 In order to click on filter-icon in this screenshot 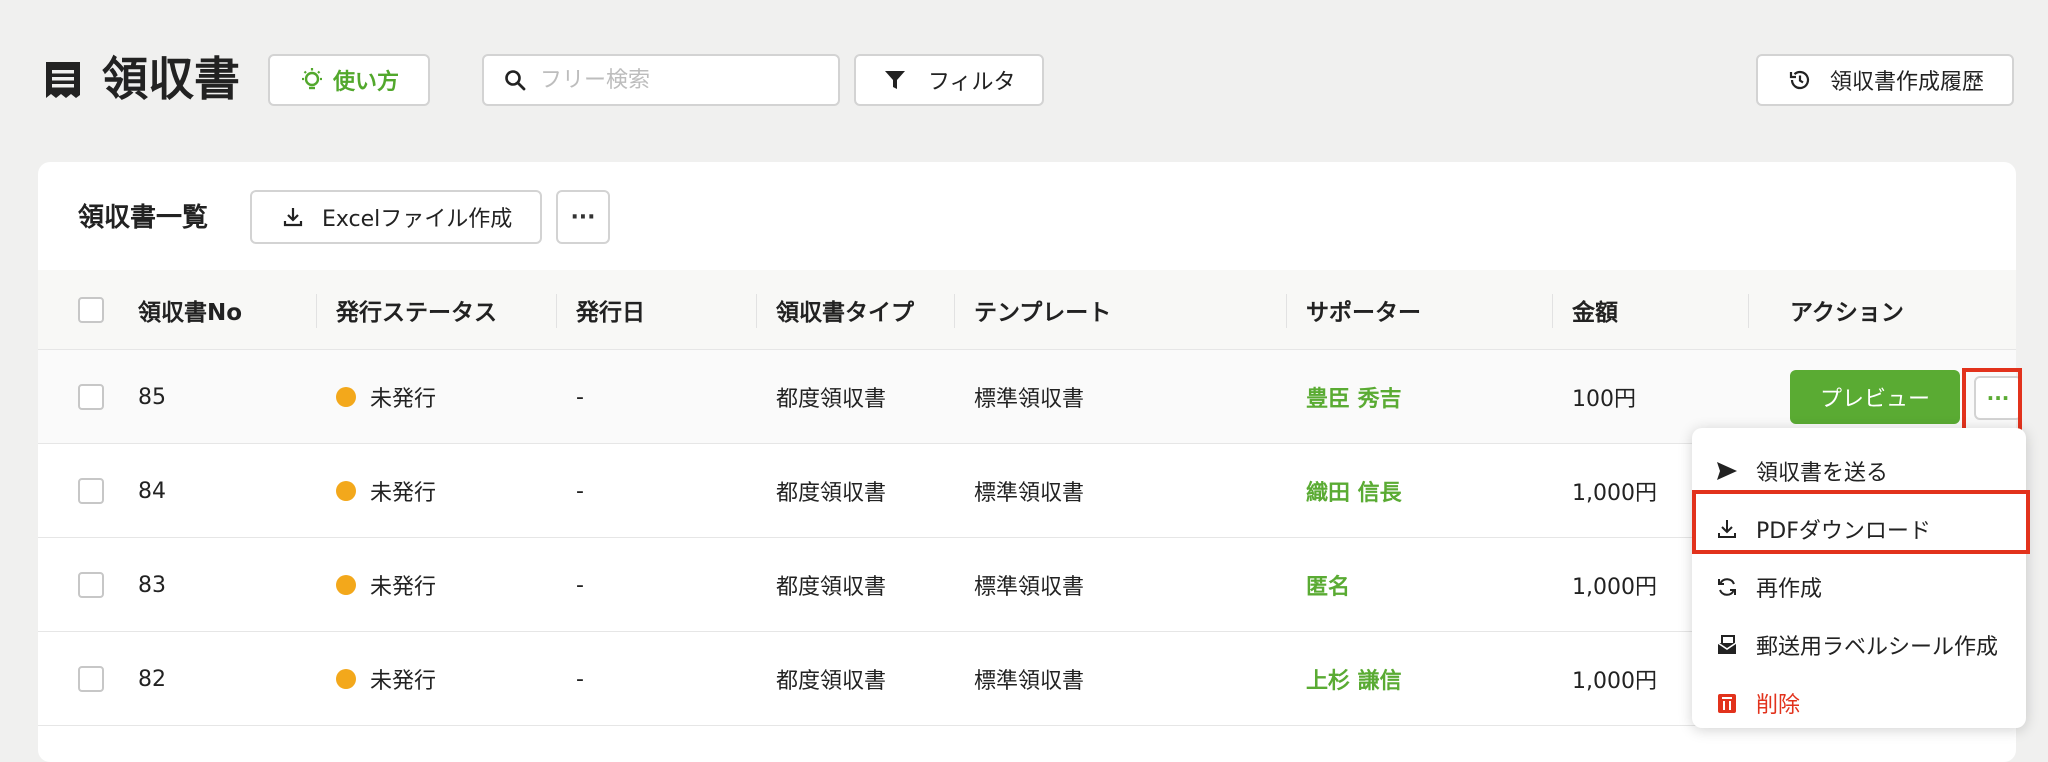, I will do `click(895, 80)`.